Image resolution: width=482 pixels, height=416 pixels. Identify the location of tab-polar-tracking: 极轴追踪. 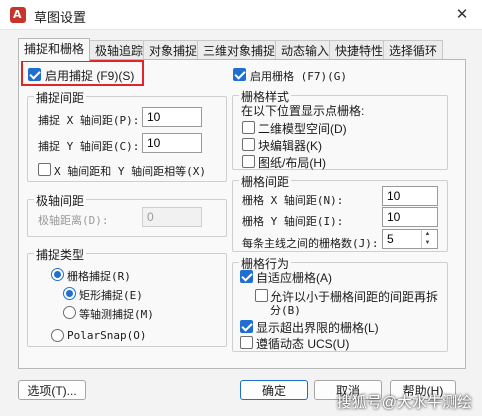
(119, 50).